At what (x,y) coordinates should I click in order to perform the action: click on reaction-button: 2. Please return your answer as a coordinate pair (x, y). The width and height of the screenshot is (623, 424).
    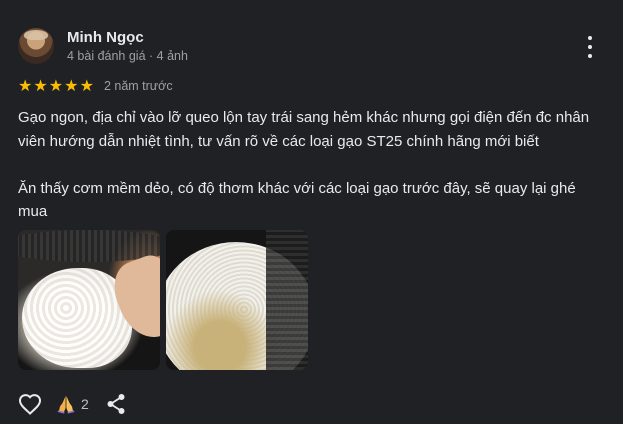
    Looking at the image, I should click on (72, 404).